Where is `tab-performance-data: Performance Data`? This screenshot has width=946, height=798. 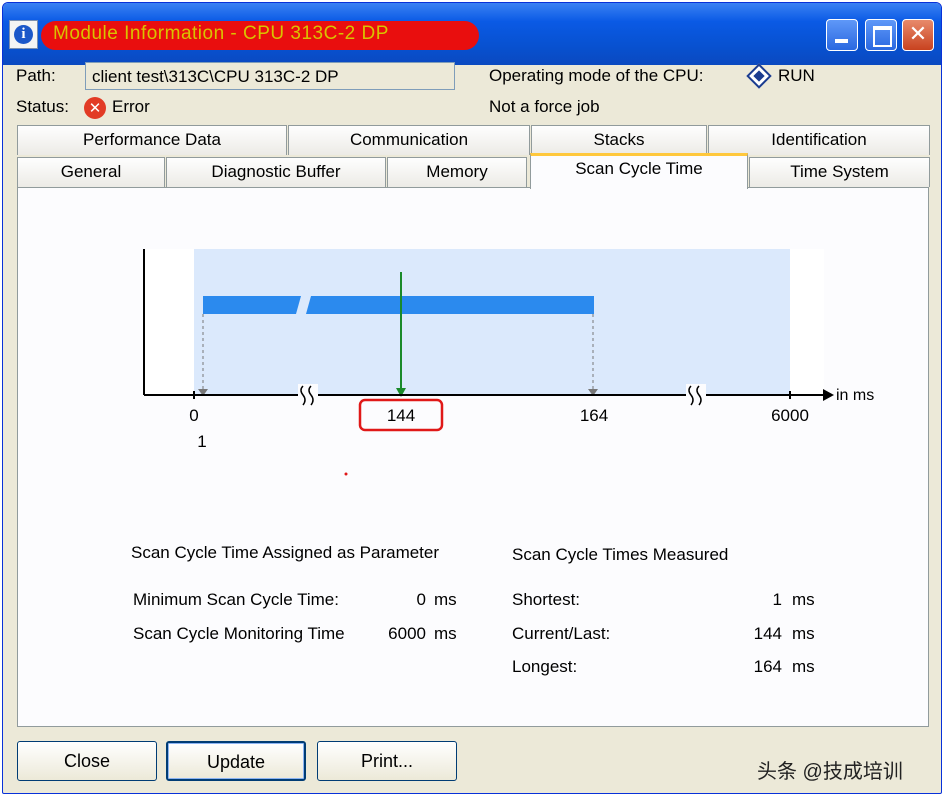 tab-performance-data: Performance Data is located at coordinates (152, 140).